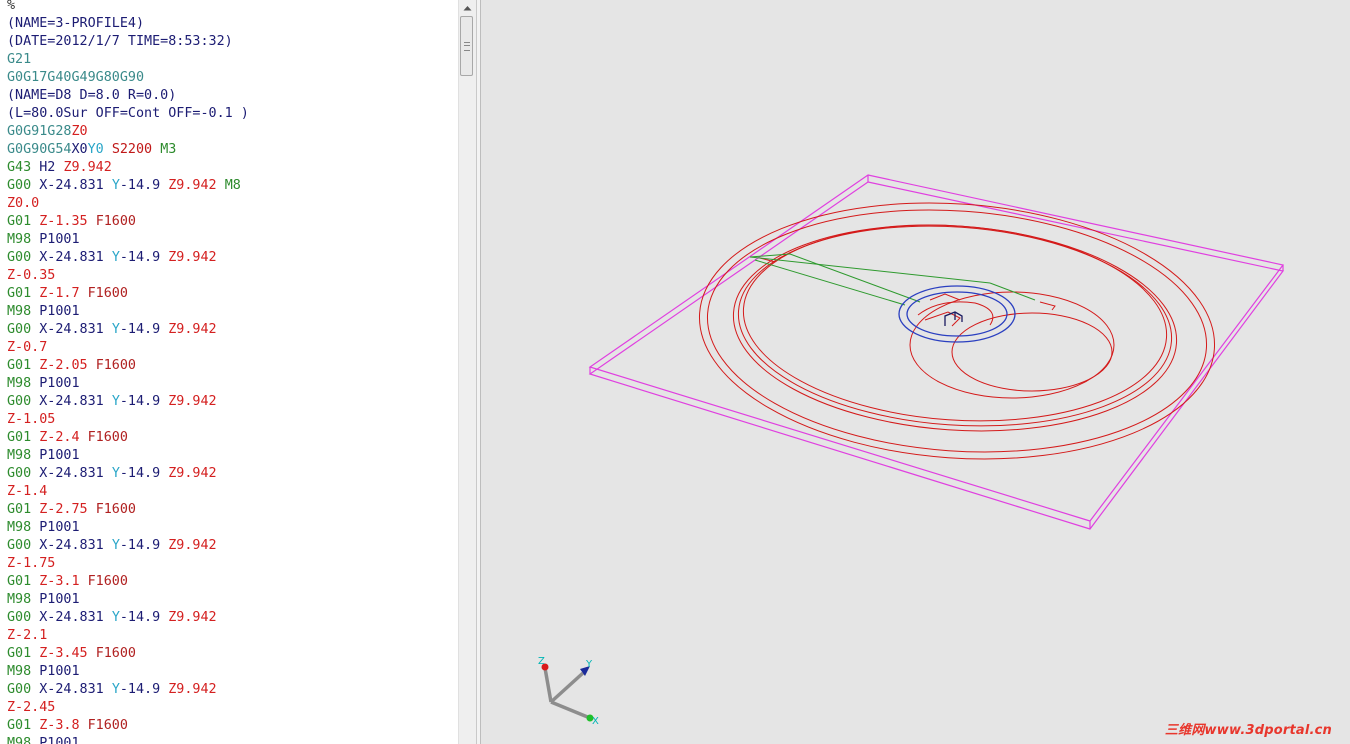 This screenshot has height=744, width=1350. I want to click on code-line: G01 Z-2.05 F1600, so click(128, 366).